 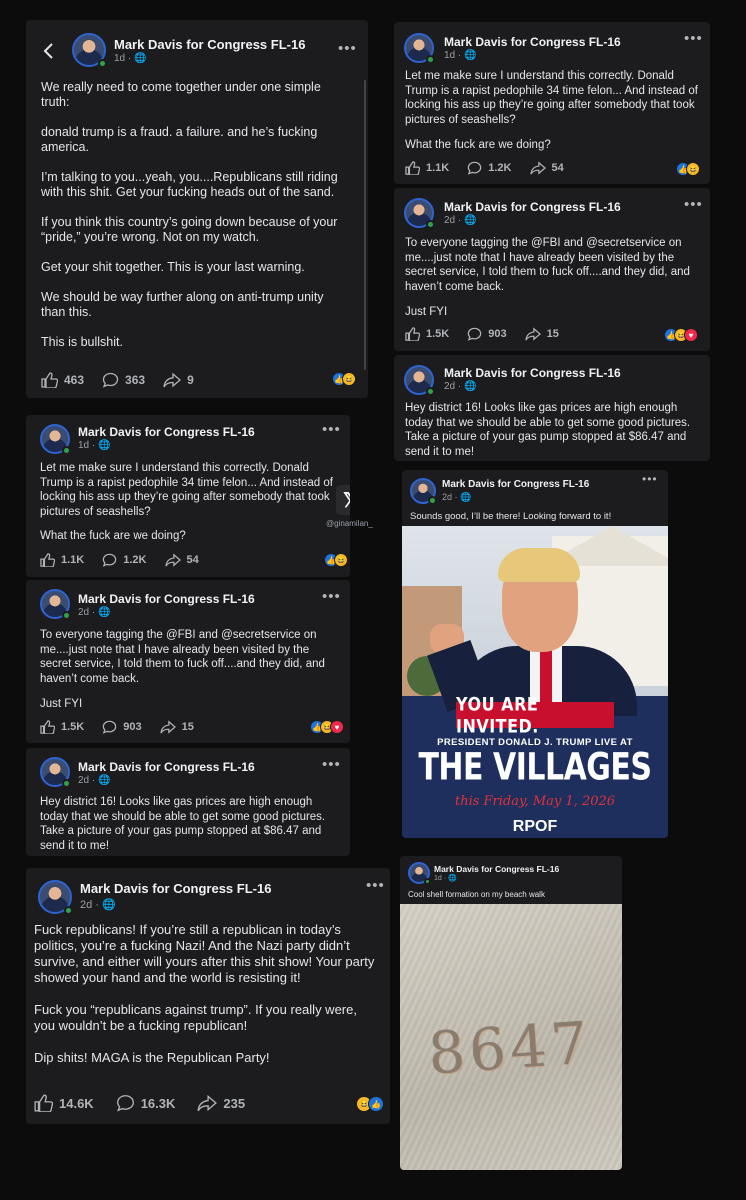 What do you see at coordinates (48, 53) in the screenshot?
I see `back-arrow-icon` at bounding box center [48, 53].